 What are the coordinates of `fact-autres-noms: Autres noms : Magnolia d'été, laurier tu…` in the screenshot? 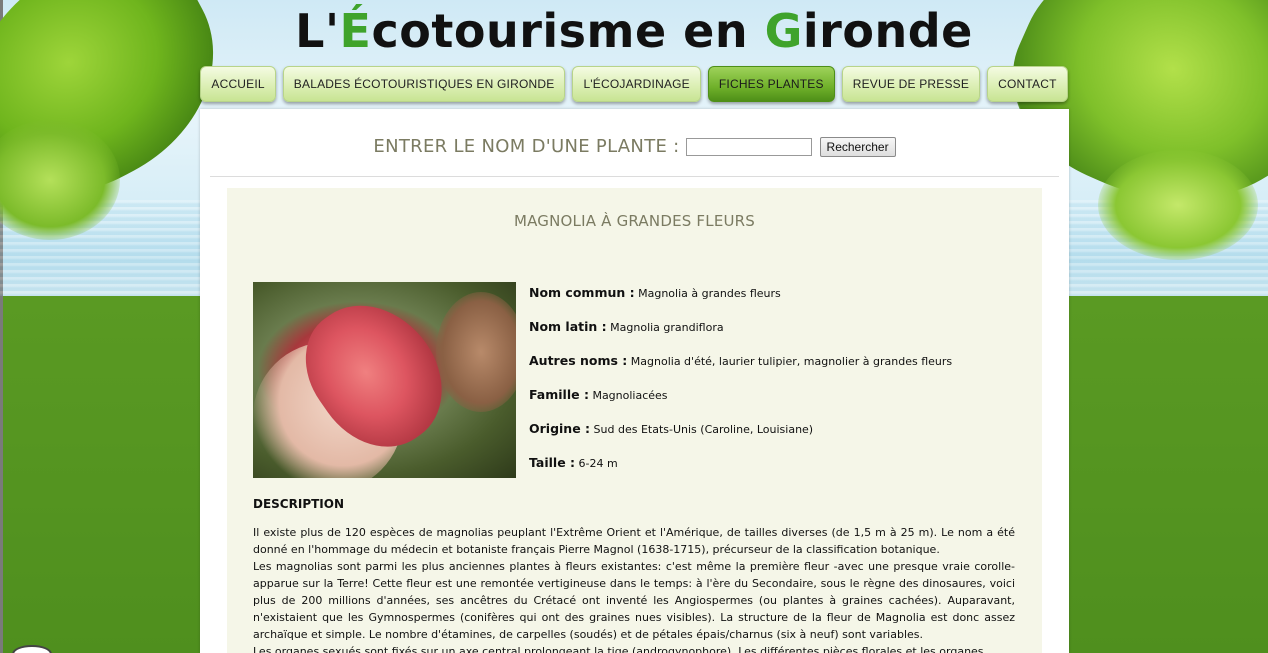 It's located at (779, 369).